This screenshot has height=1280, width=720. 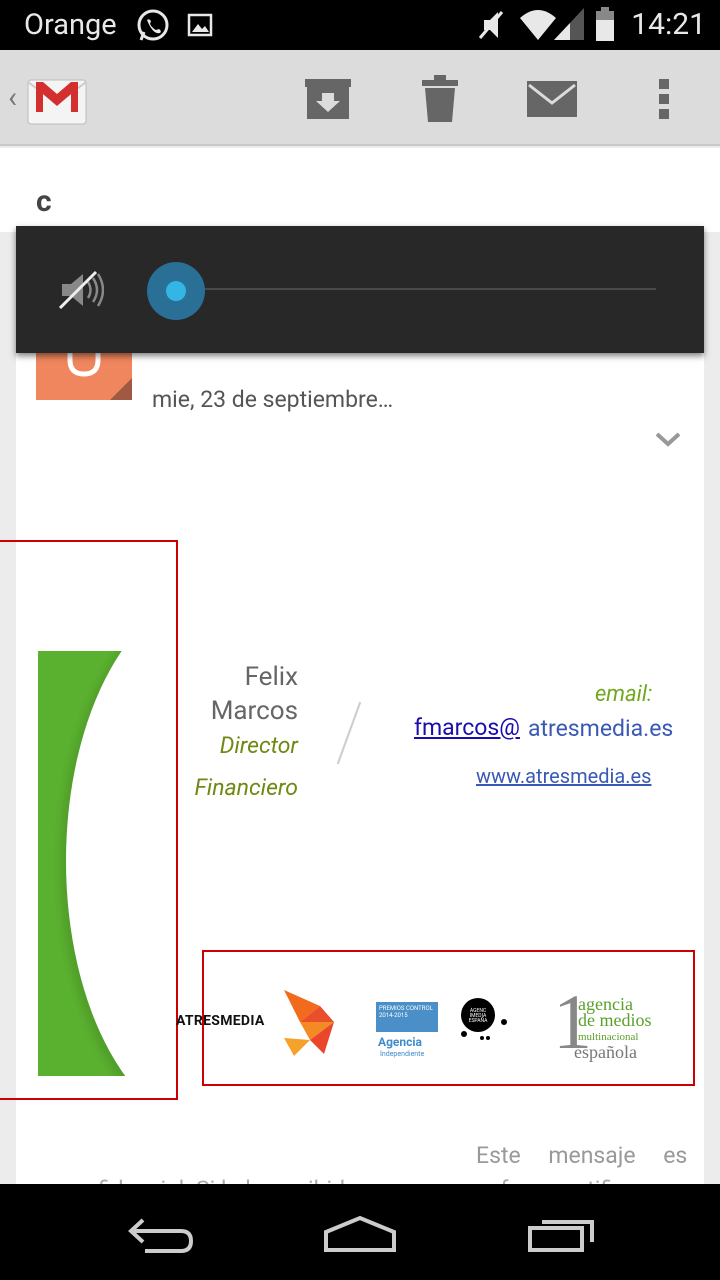 I want to click on speaker-muted-icon, so click(x=81, y=292).